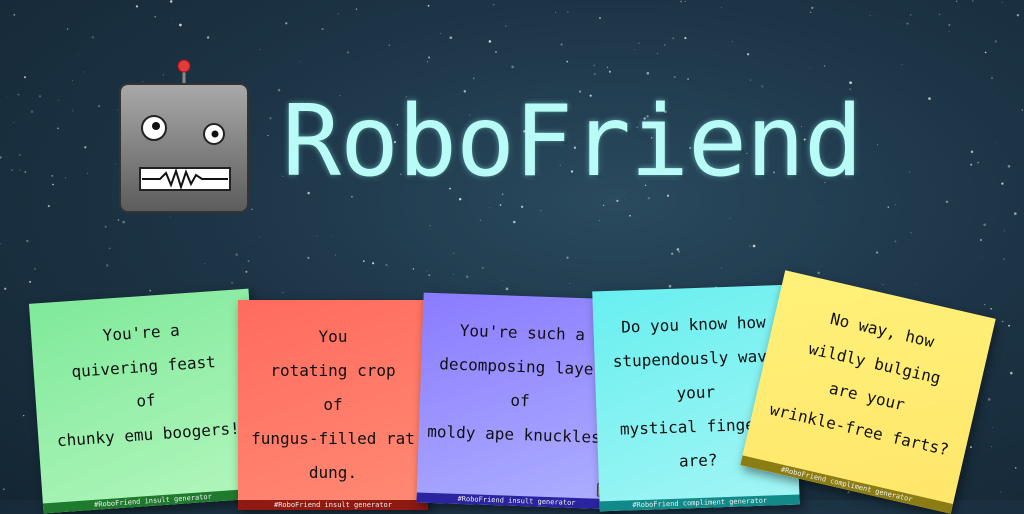  Describe the element at coordinates (148, 434) in the screenshot. I see `card-line: chunky emu boogers!` at that location.